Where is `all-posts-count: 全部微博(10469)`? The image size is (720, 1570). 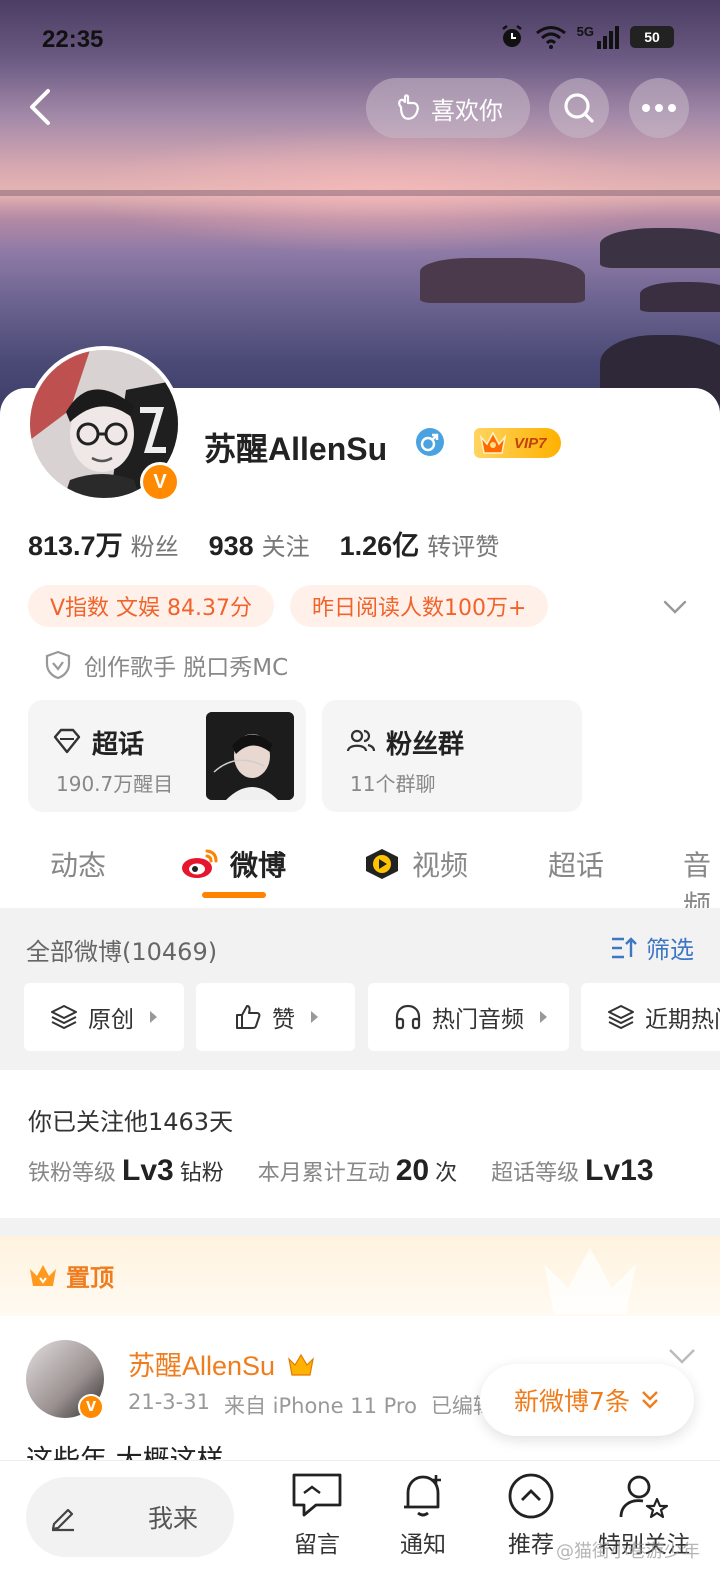
all-posts-count: 全部微博(10469) is located at coordinates (122, 952).